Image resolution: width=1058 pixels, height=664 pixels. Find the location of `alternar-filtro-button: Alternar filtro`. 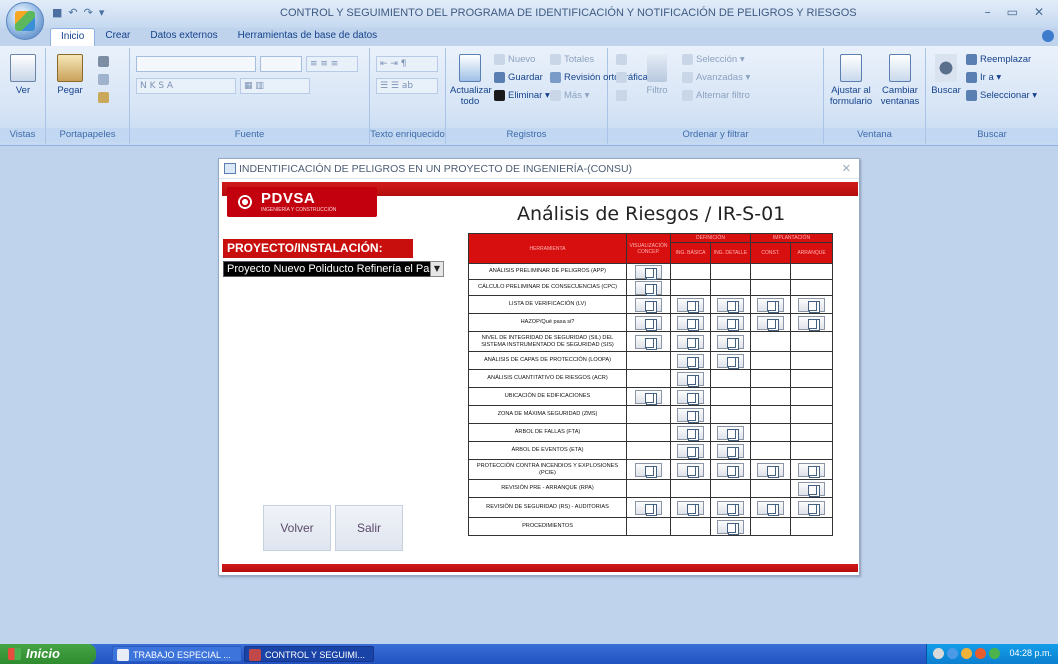

alternar-filtro-button: Alternar filtro is located at coordinates (716, 95).